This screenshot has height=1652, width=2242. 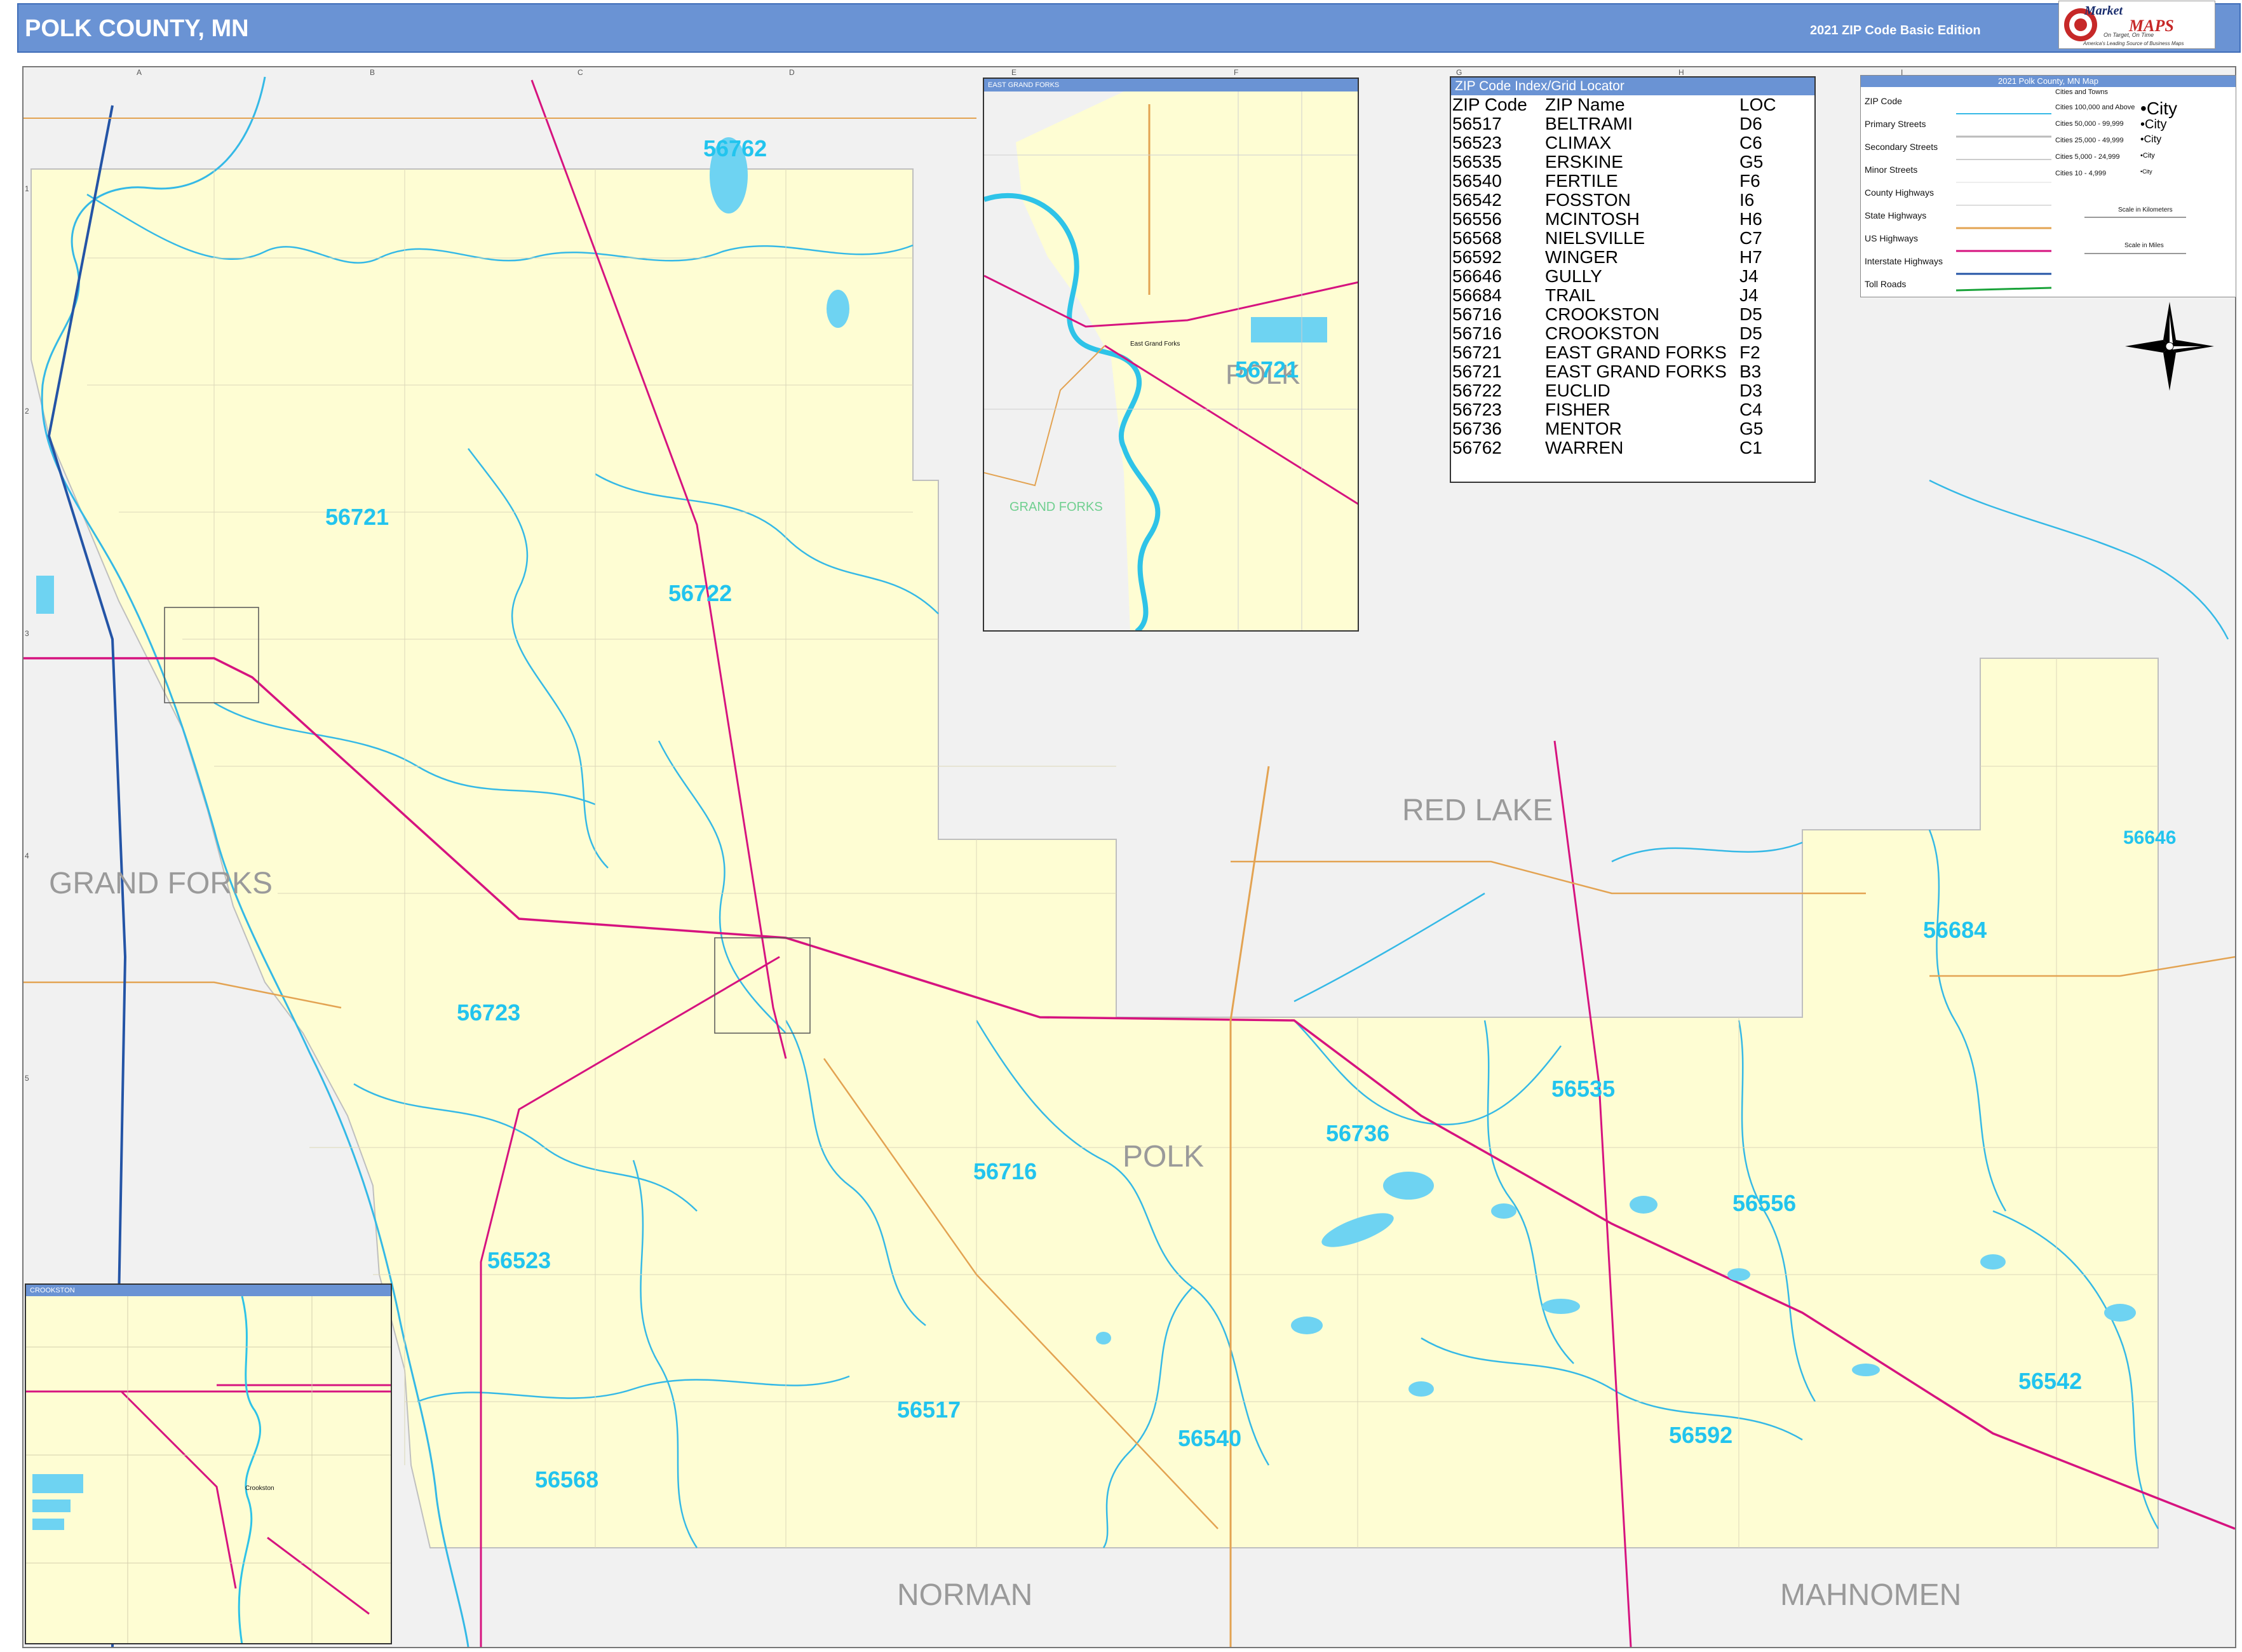 I want to click on legend-city-class-4: Cities 5,000 - 24,999, so click(x=2087, y=157).